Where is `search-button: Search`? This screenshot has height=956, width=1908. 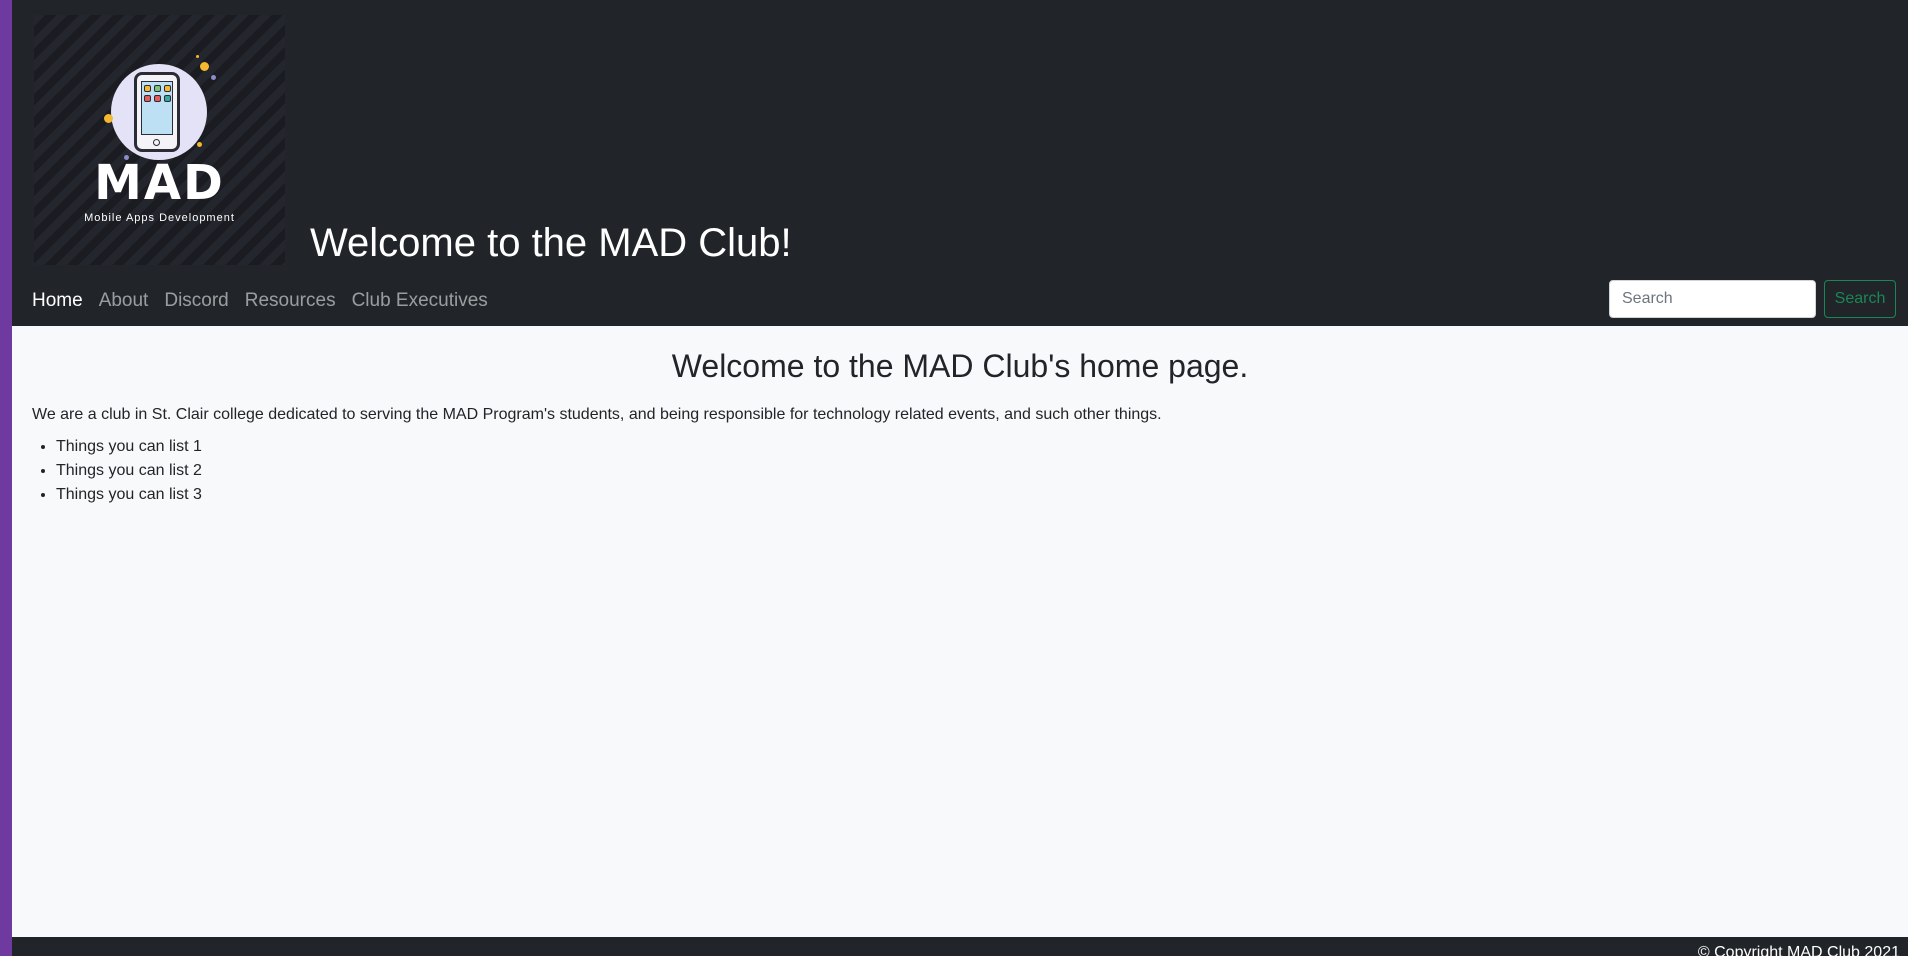
search-button: Search is located at coordinates (1860, 299).